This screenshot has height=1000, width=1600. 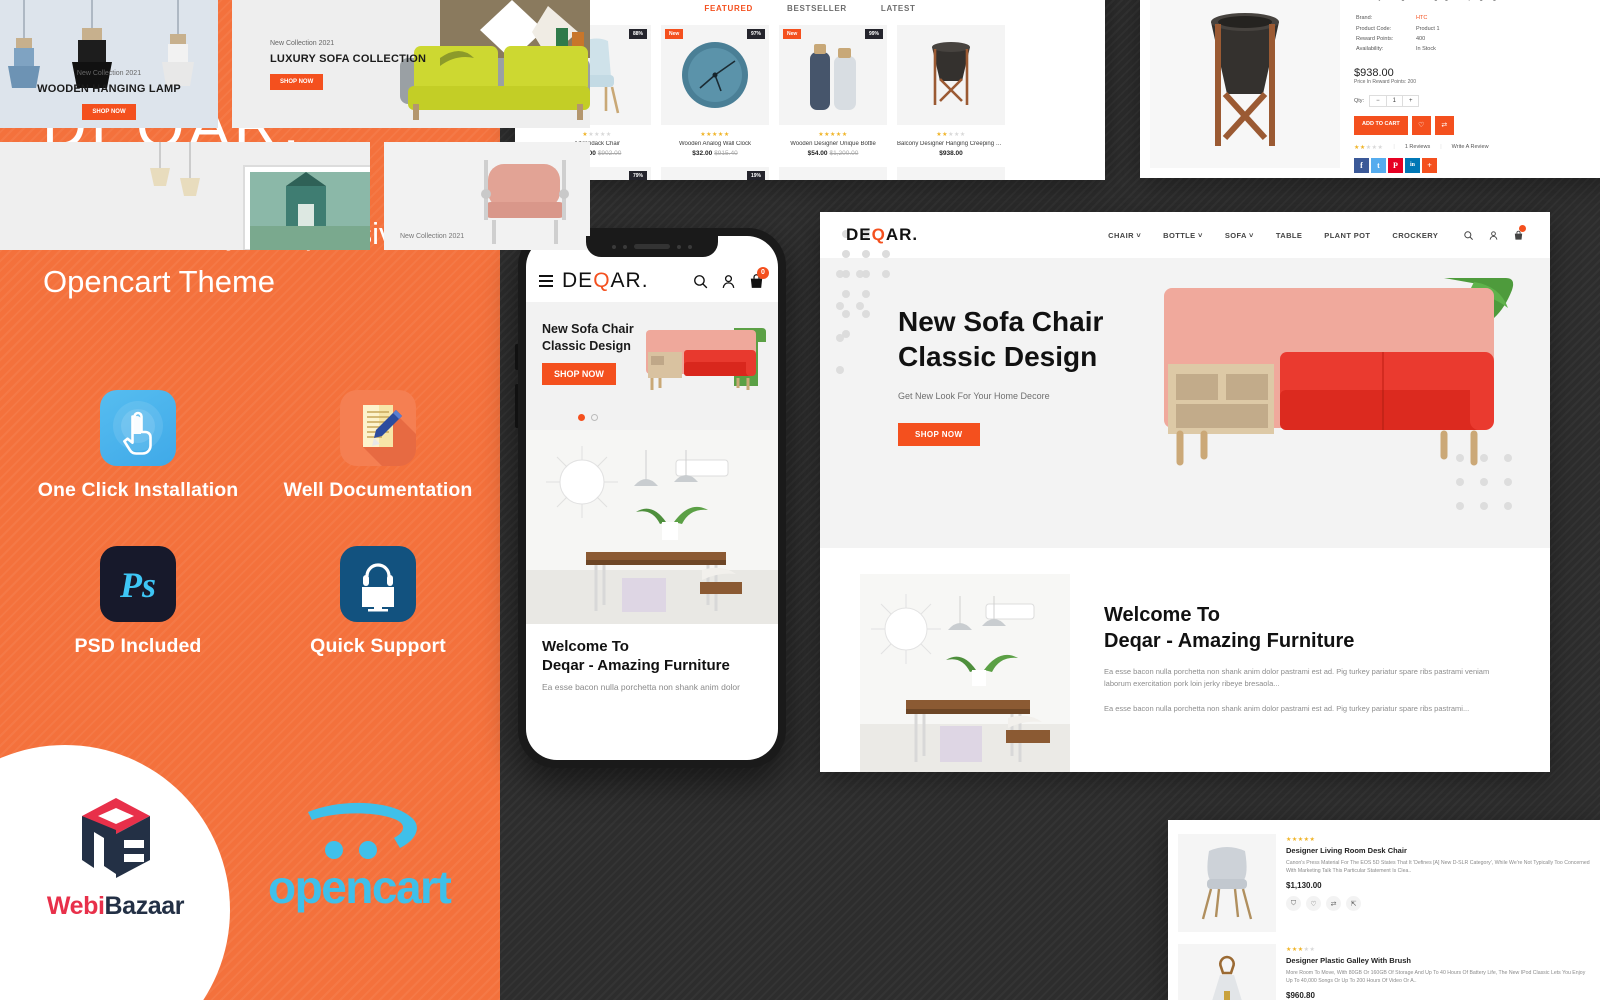 What do you see at coordinates (690, 246) in the screenshot?
I see `sensor-dot` at bounding box center [690, 246].